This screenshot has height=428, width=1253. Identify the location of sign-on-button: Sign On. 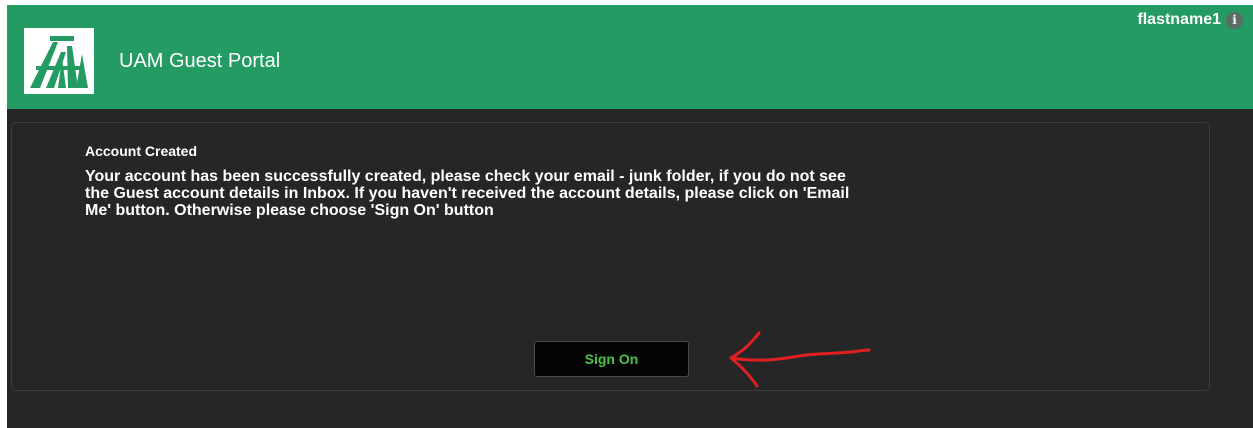
(611, 359).